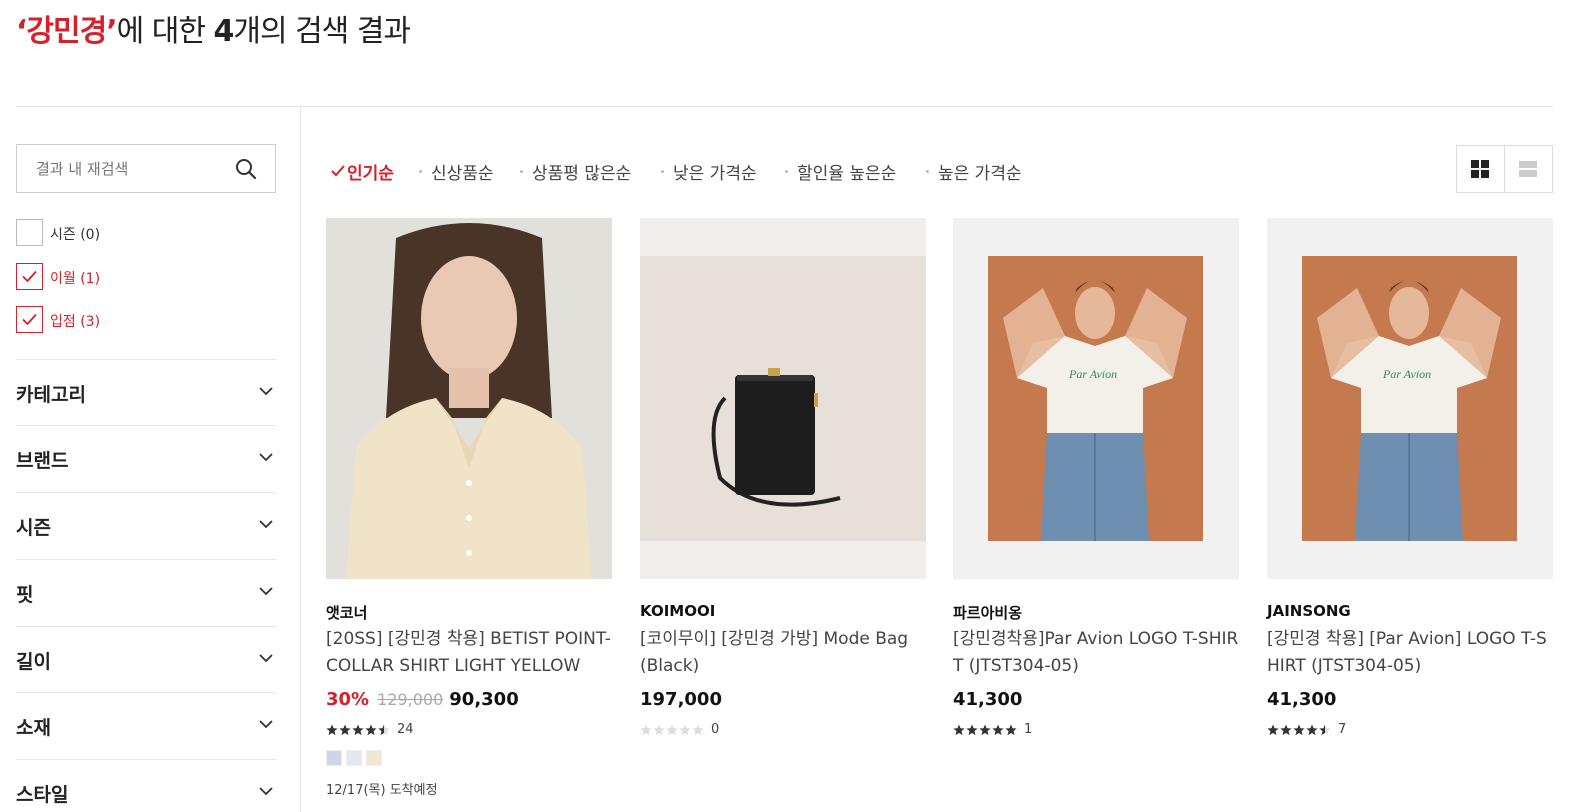 This screenshot has width=1581, height=812. I want to click on filter-label: 이월 (1), so click(75, 279).